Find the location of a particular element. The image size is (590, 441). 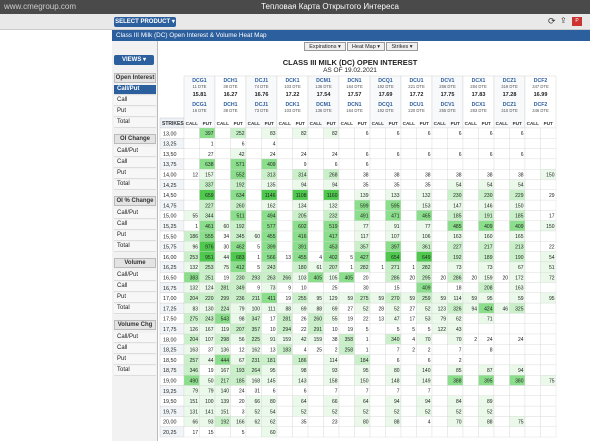

put-value: 185 is located at coordinates (240, 381).